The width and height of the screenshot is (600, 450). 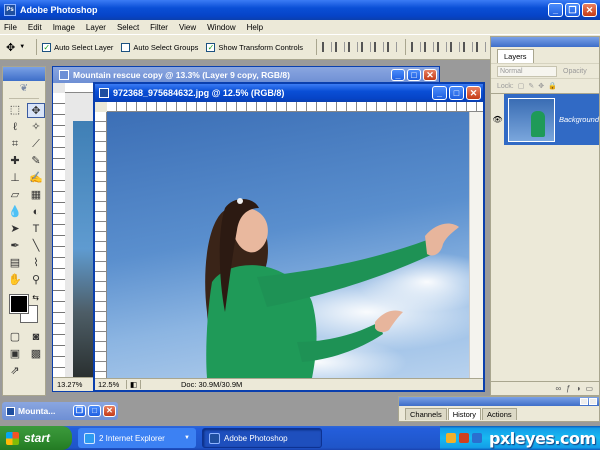 What do you see at coordinates (499, 414) in the screenshot?
I see `tab-actions: Actions` at bounding box center [499, 414].